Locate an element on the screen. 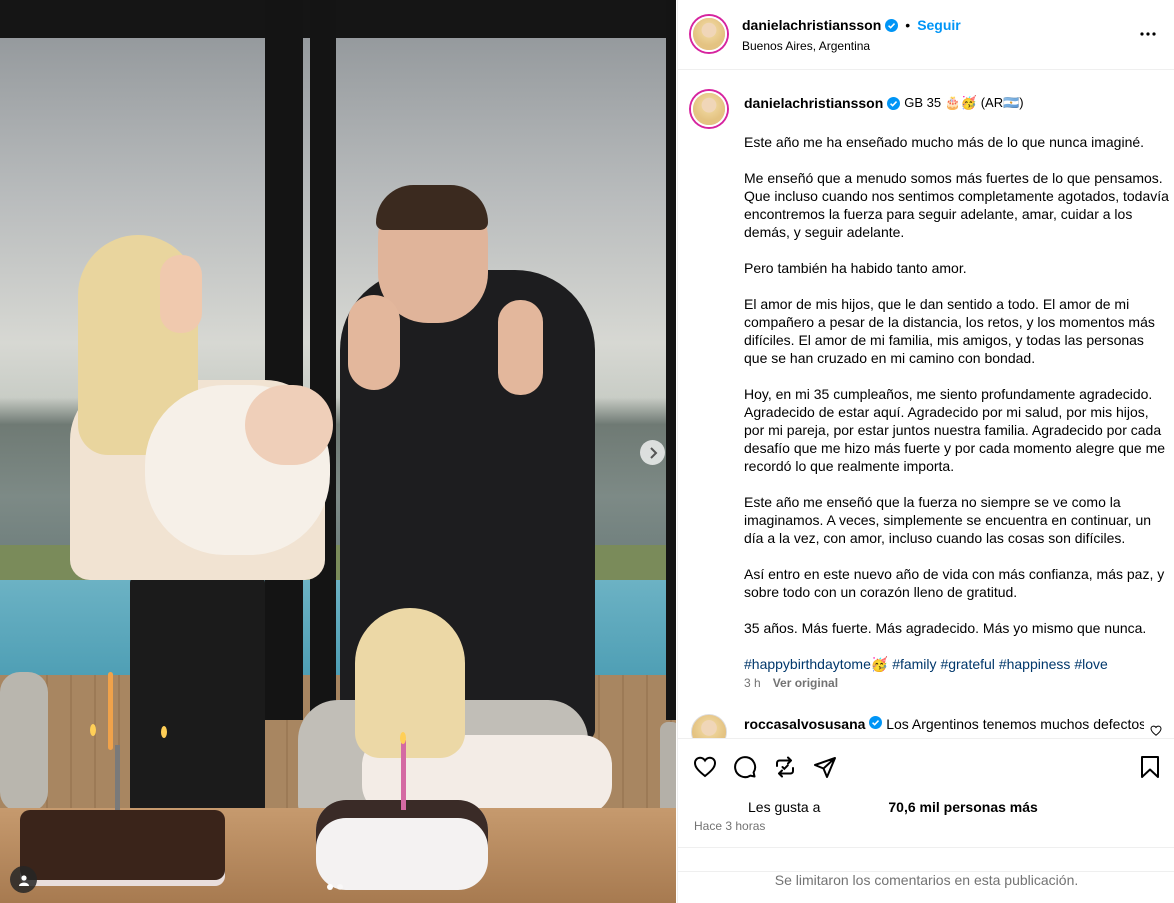 This screenshot has width=1174, height=903. caption-header-extra: GB 35 🎂🥳 (AR🇦🇷) is located at coordinates (964, 102).